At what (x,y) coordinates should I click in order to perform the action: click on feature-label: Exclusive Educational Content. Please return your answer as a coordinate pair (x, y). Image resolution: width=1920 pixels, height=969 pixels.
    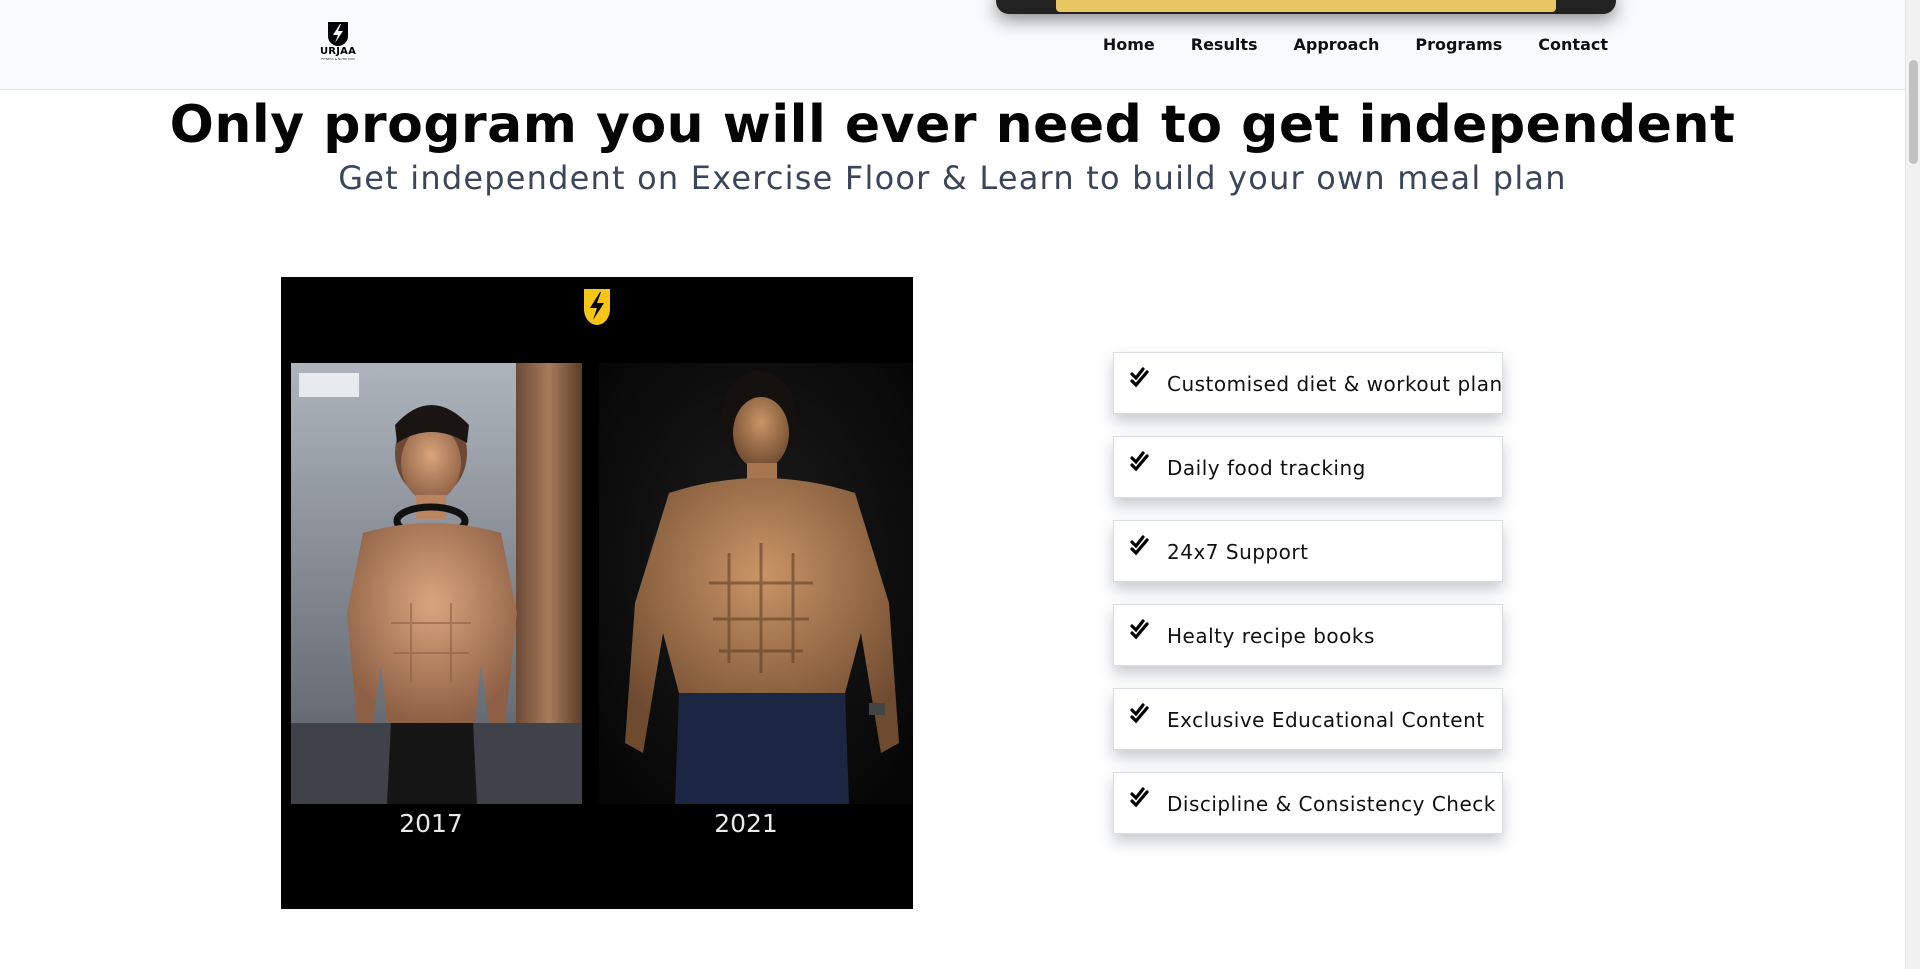
    Looking at the image, I should click on (1326, 720).